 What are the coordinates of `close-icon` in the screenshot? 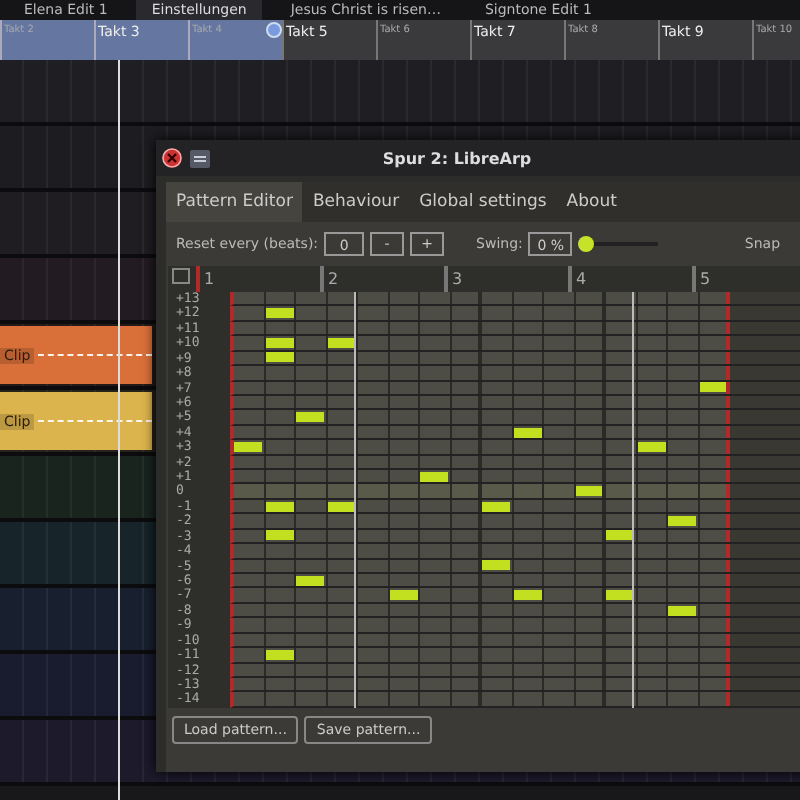 It's located at (172, 158).